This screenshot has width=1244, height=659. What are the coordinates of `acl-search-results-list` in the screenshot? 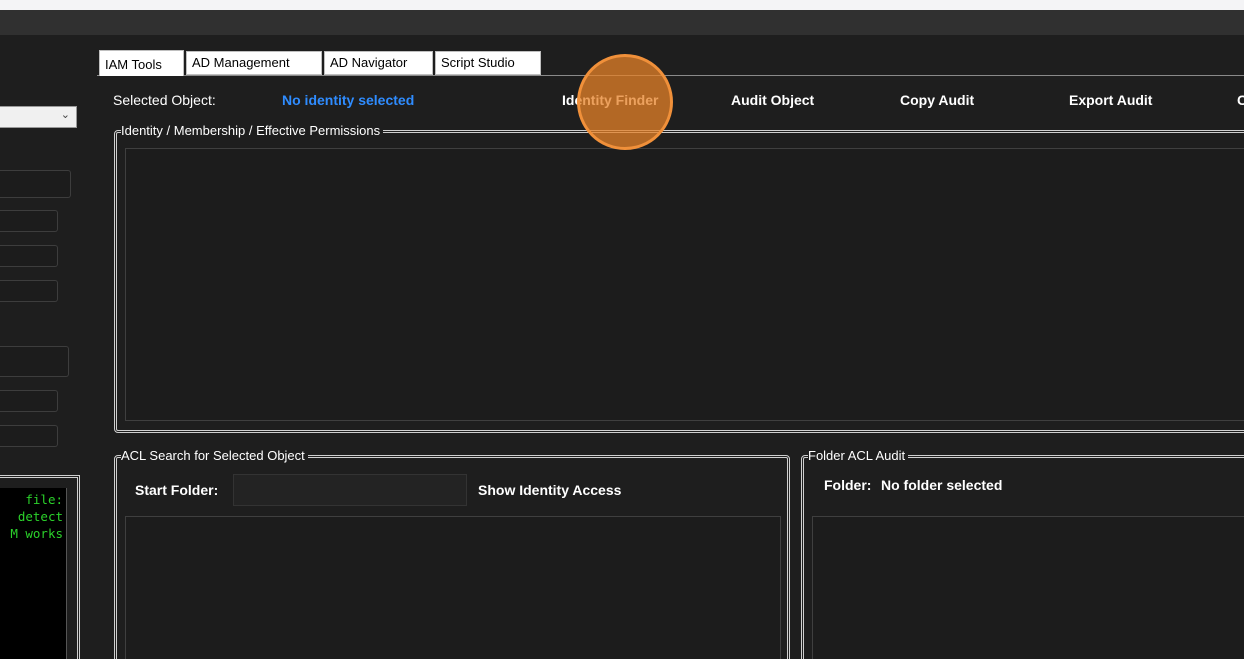 It's located at (453, 587).